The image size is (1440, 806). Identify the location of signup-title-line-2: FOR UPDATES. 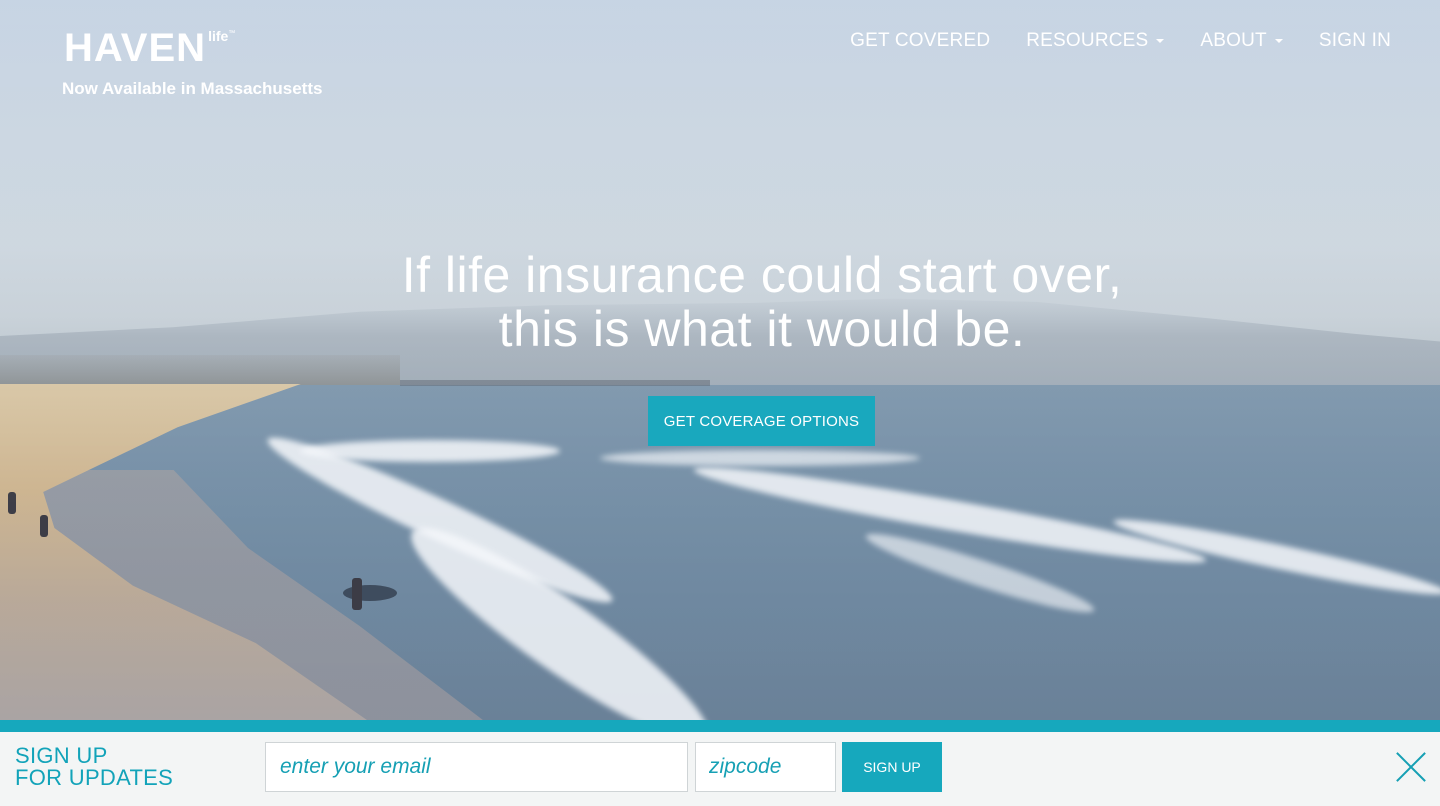
(94, 777).